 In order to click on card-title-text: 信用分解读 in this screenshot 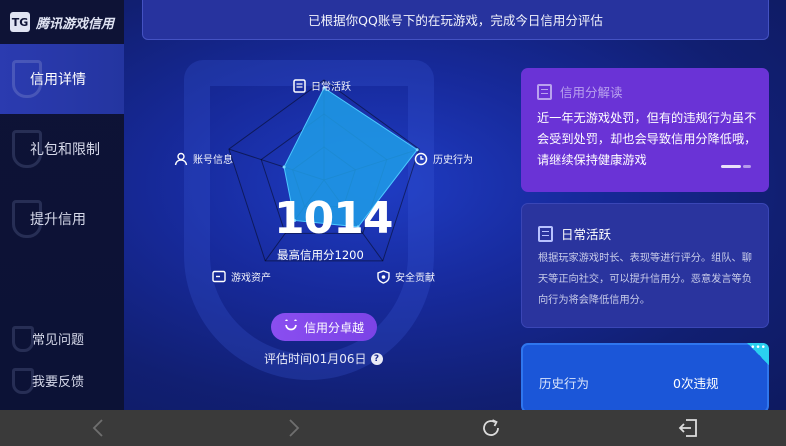, I will do `click(591, 92)`.